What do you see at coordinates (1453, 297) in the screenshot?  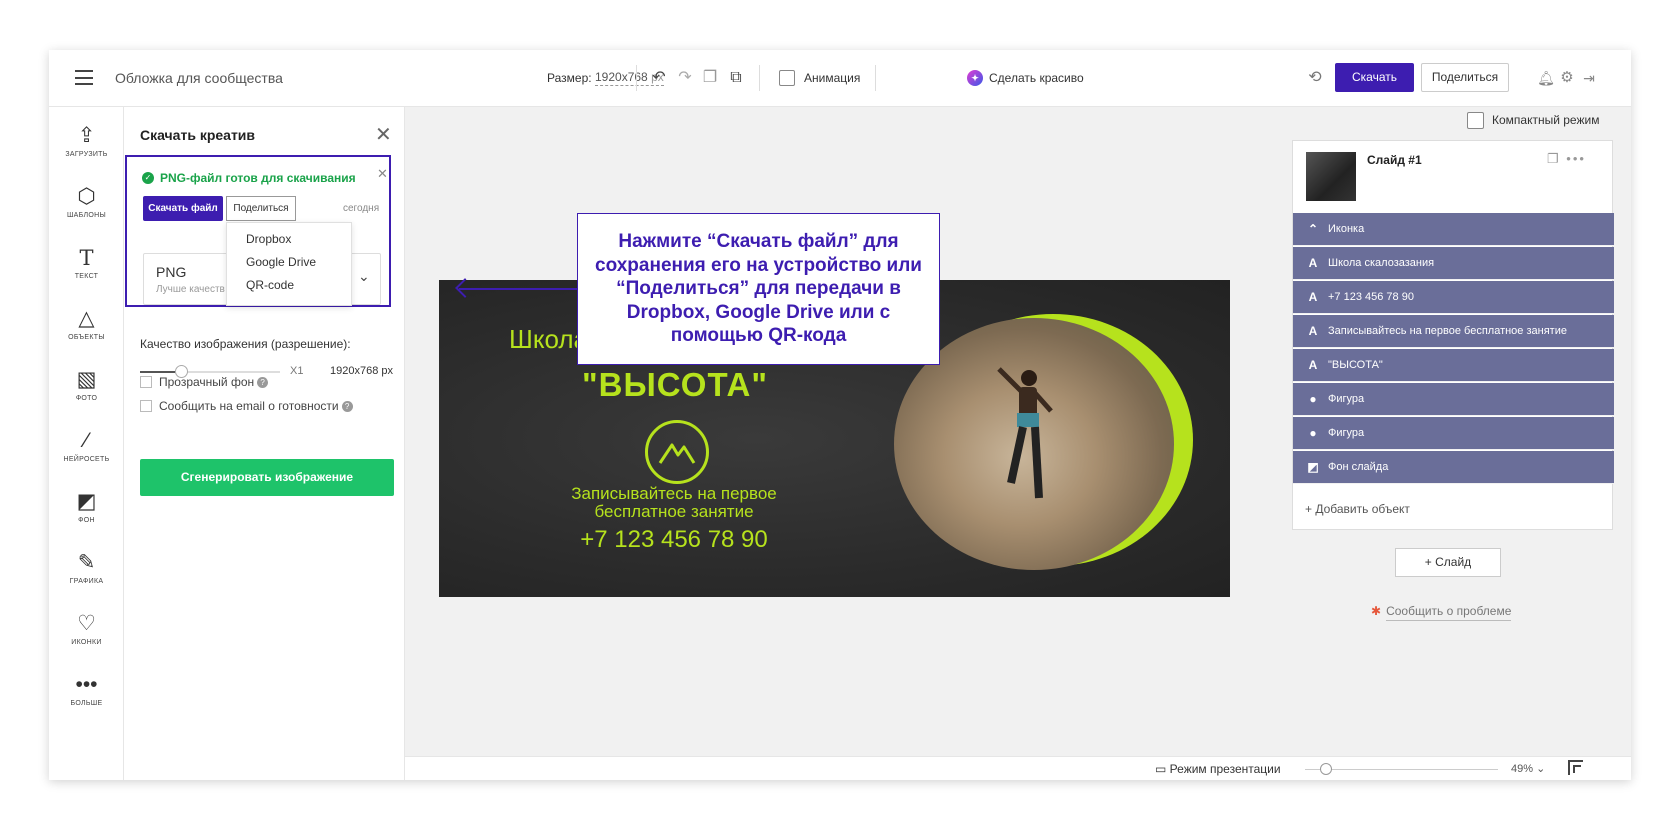 I see `layer-item: A +7 123 456 78 90` at bounding box center [1453, 297].